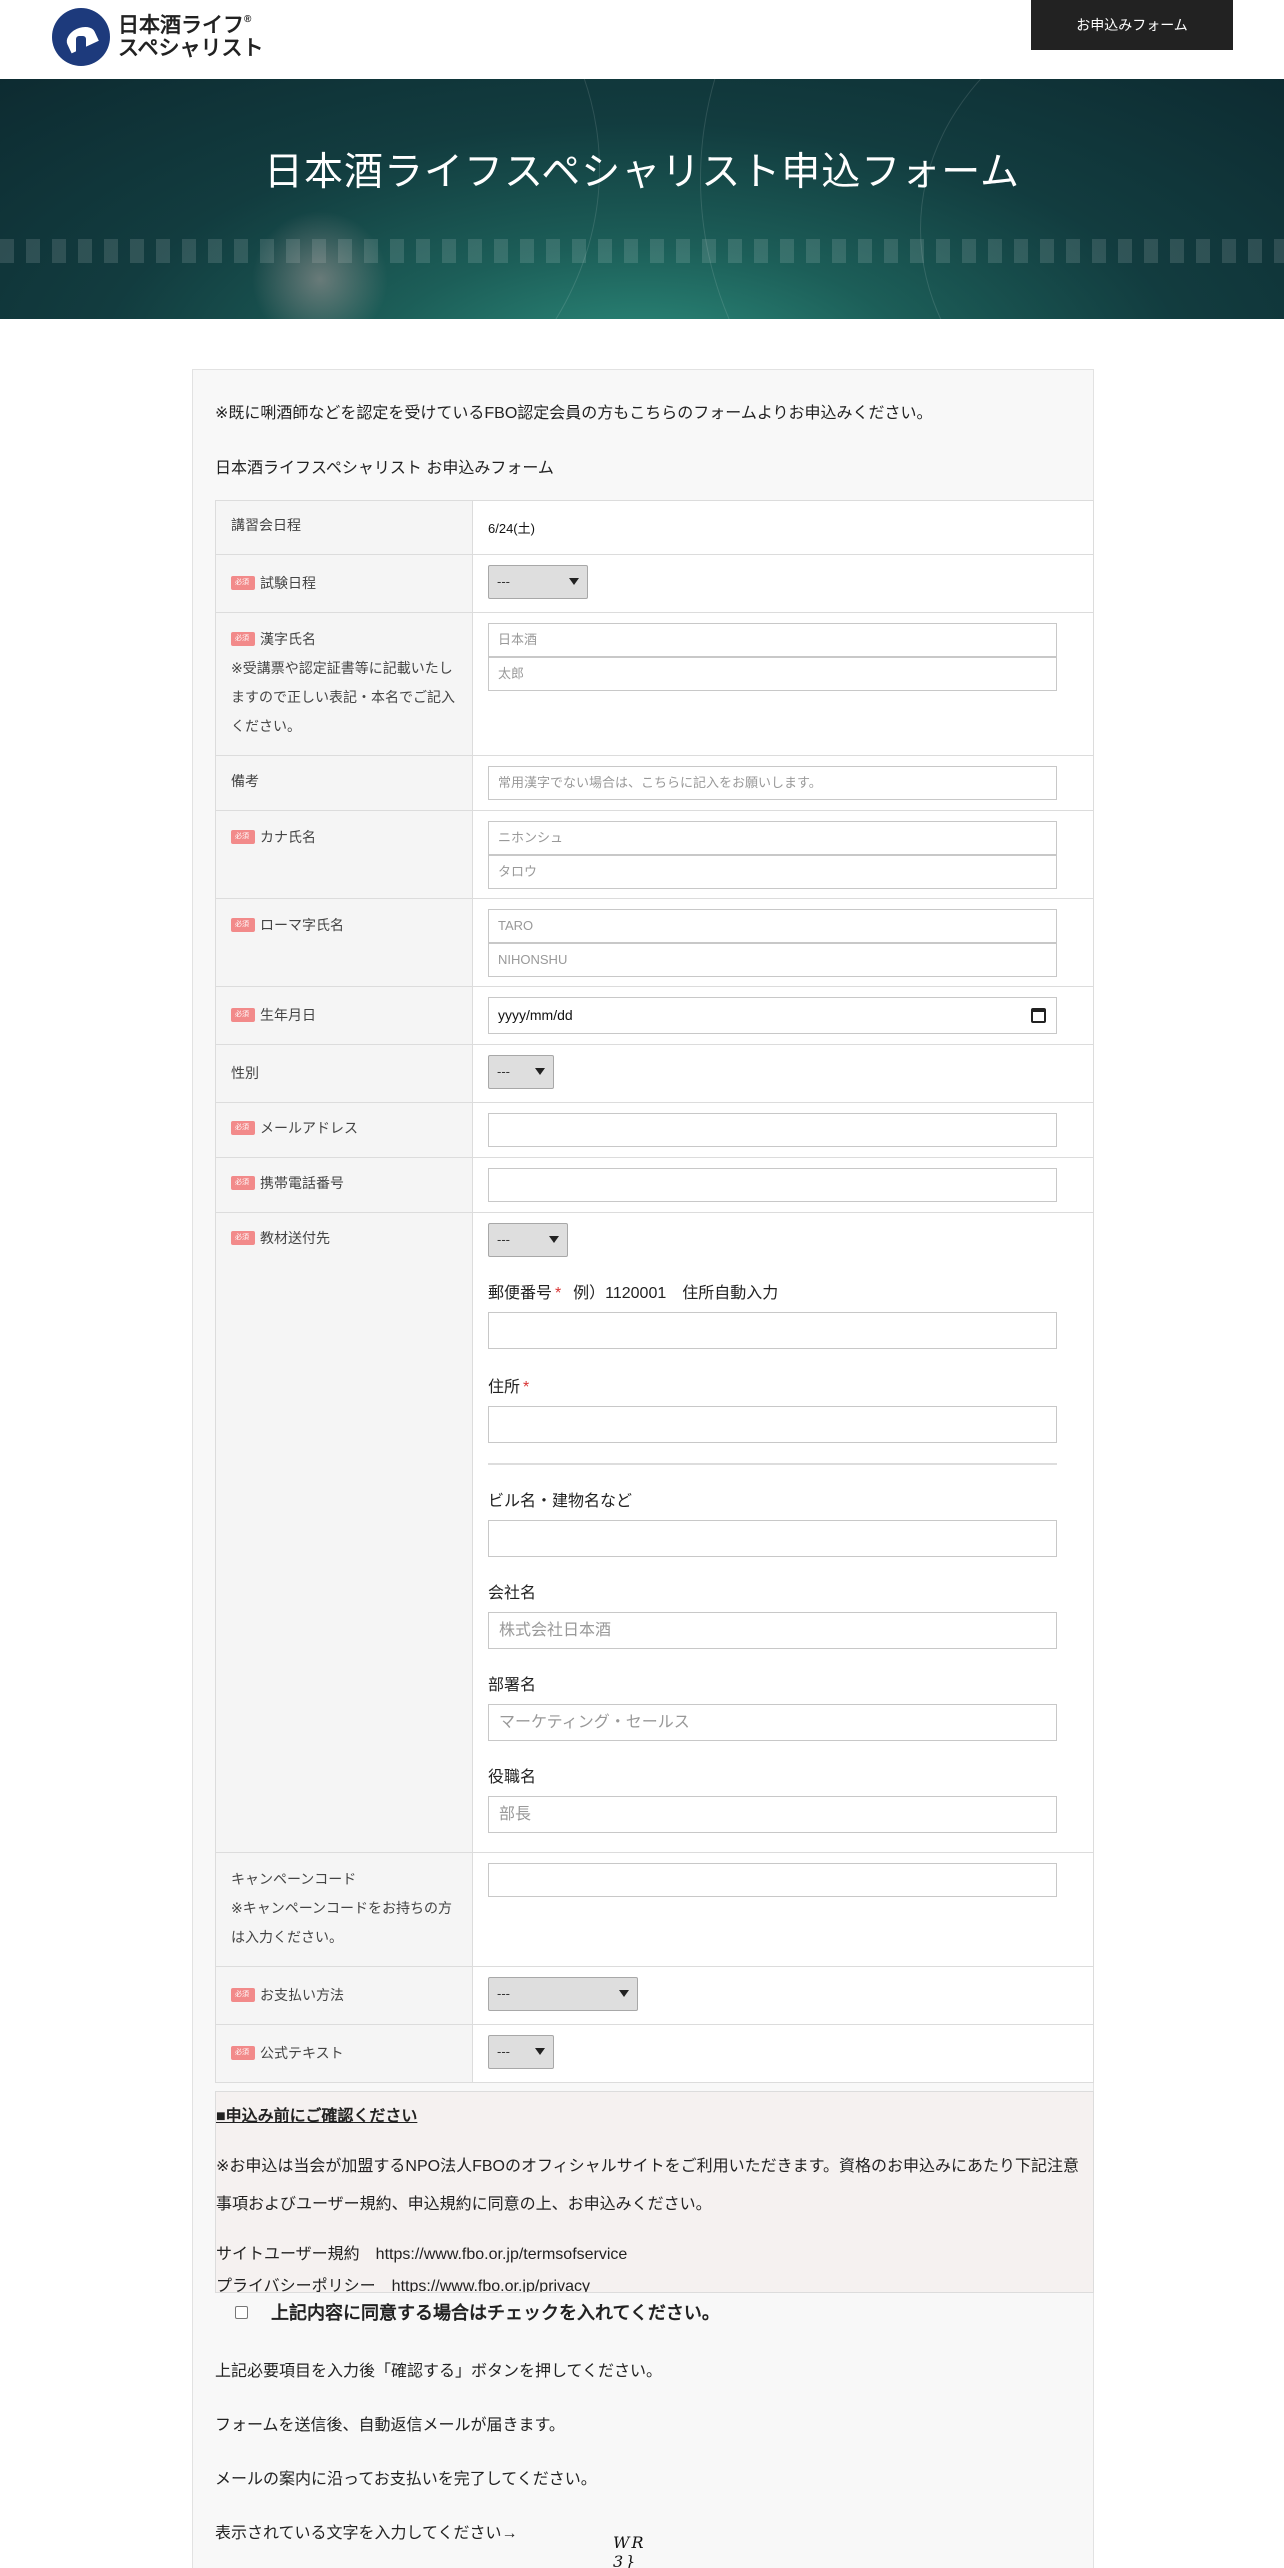  Describe the element at coordinates (295, 1238) in the screenshot. I see `shipping-label: 教材送付先` at that location.